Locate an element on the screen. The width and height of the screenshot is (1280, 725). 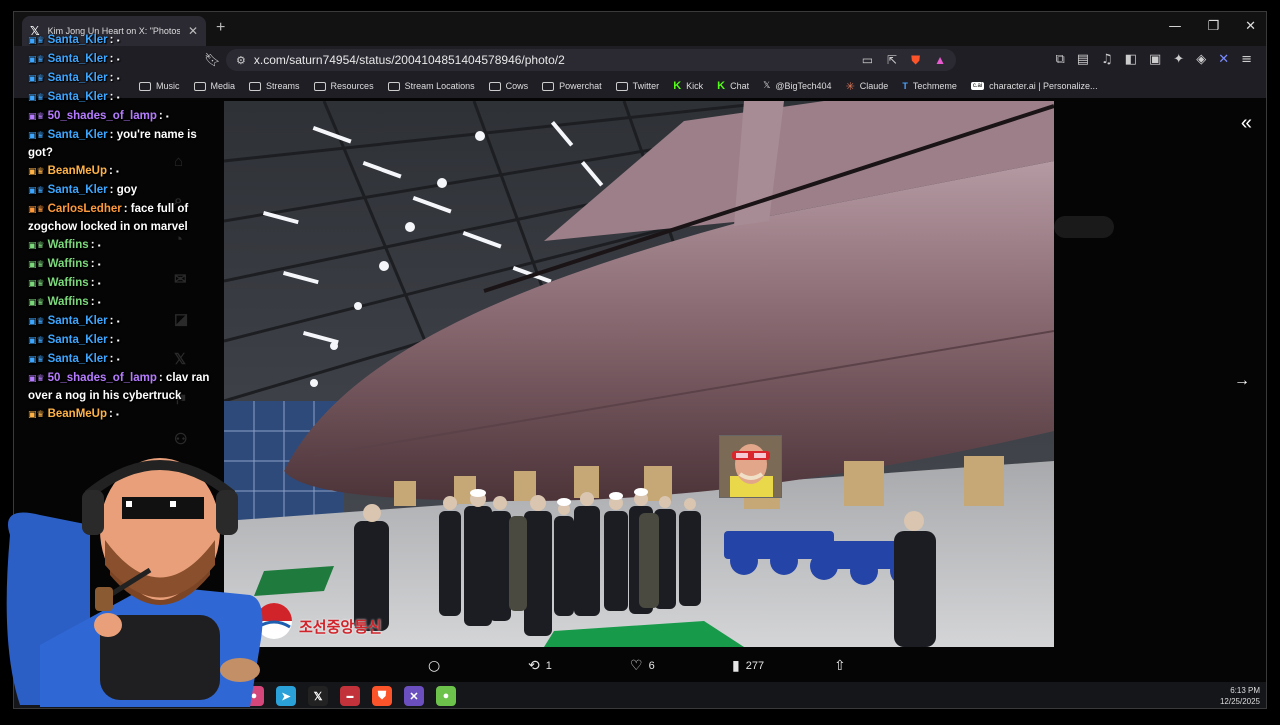
bookmark-item: T Techmeme is located at coordinates (929, 86).